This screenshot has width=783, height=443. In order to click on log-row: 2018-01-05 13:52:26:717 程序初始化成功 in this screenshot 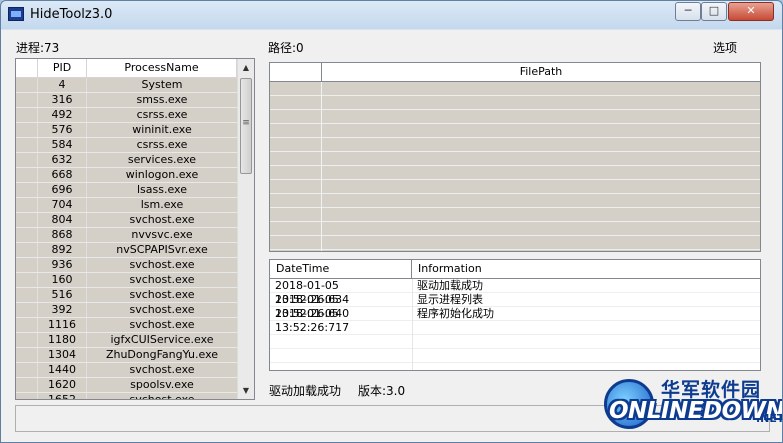, I will do `click(515, 320)`.